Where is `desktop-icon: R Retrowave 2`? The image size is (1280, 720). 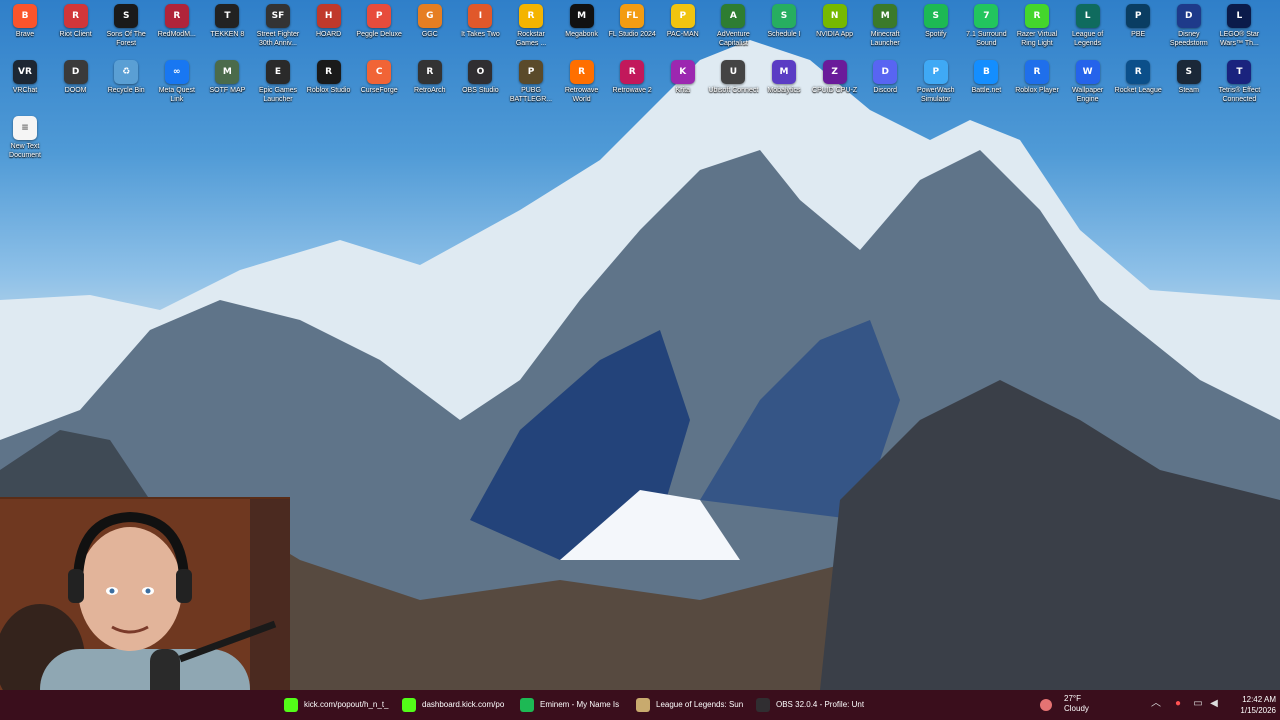
desktop-icon: R Retrowave 2 is located at coordinates (632, 77).